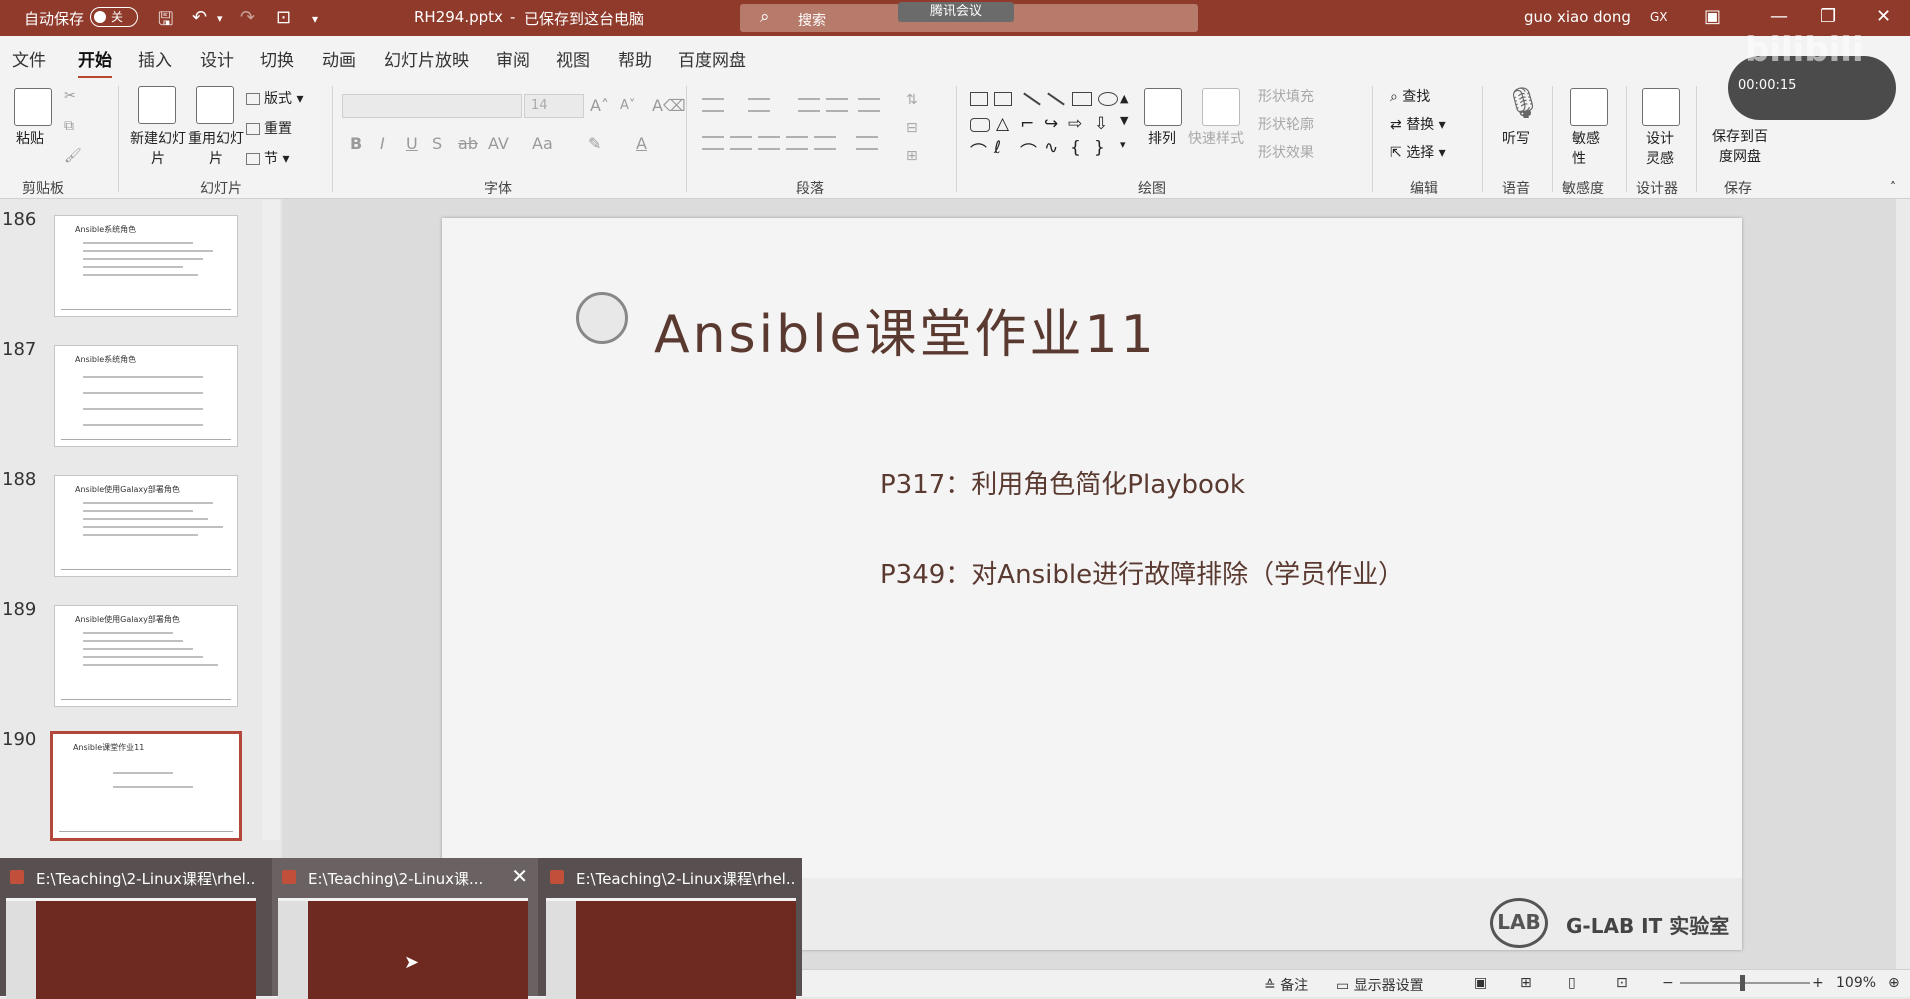  What do you see at coordinates (825, 143) in the screenshot?
I see `columns-icon` at bounding box center [825, 143].